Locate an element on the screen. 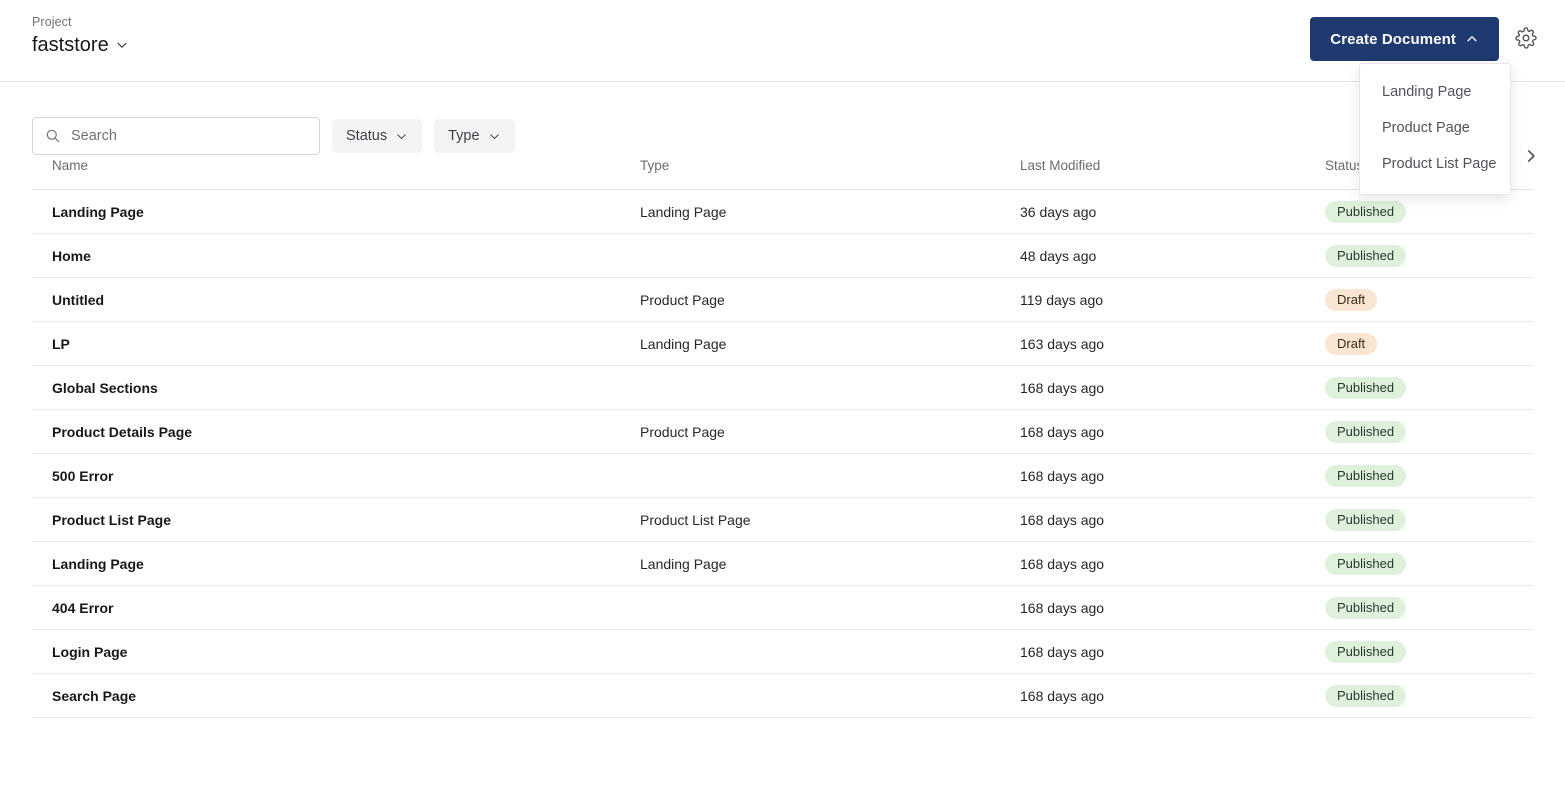 The height and width of the screenshot is (787, 1565). cell-document-name: 404 Error is located at coordinates (336, 608).